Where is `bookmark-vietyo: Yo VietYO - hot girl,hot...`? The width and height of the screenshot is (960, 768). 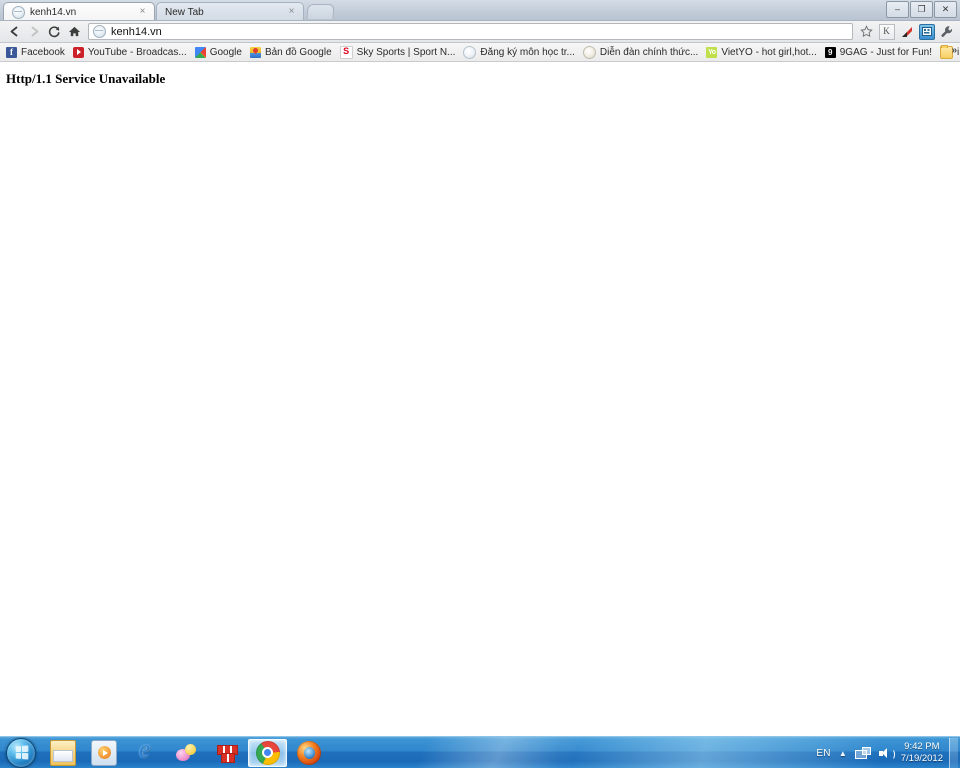
bookmark-vietyo: Yo VietYO - hot girl,hot... is located at coordinates (761, 52).